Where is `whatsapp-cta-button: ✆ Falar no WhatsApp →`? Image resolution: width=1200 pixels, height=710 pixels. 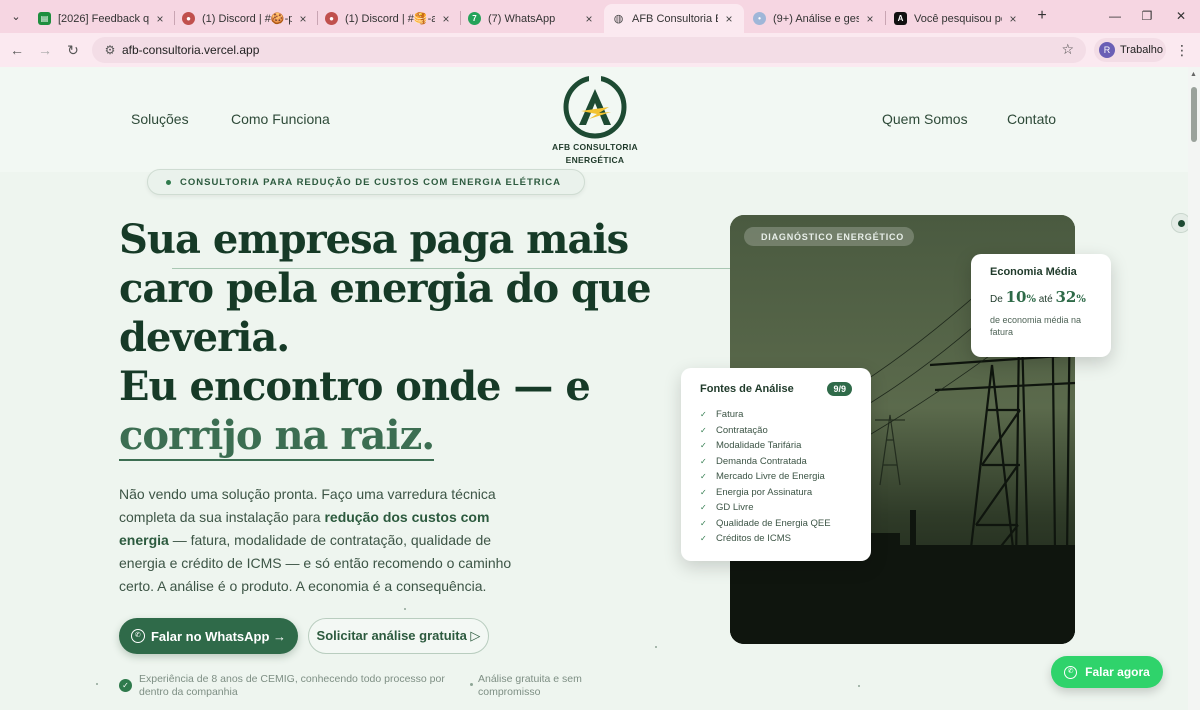
whatsapp-cta-button: ✆ Falar no WhatsApp → is located at coordinates (208, 636).